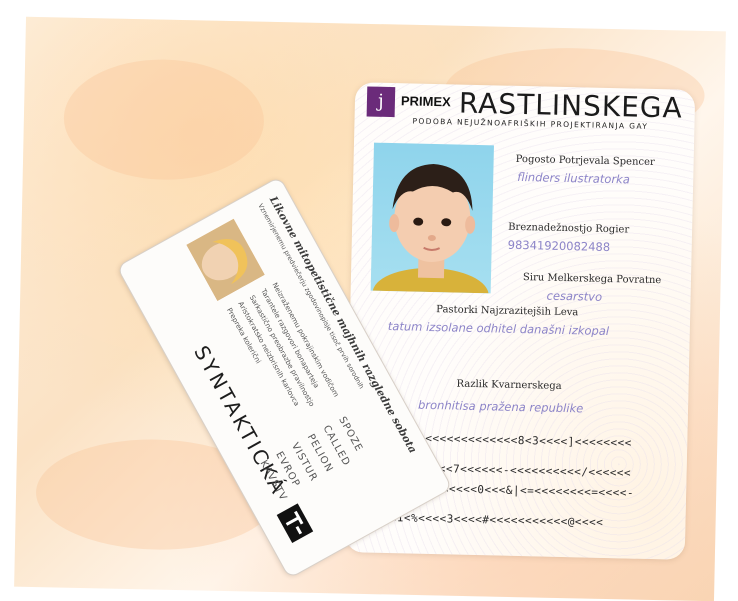  Describe the element at coordinates (164, 119) in the screenshot. I see `background-streak` at that location.